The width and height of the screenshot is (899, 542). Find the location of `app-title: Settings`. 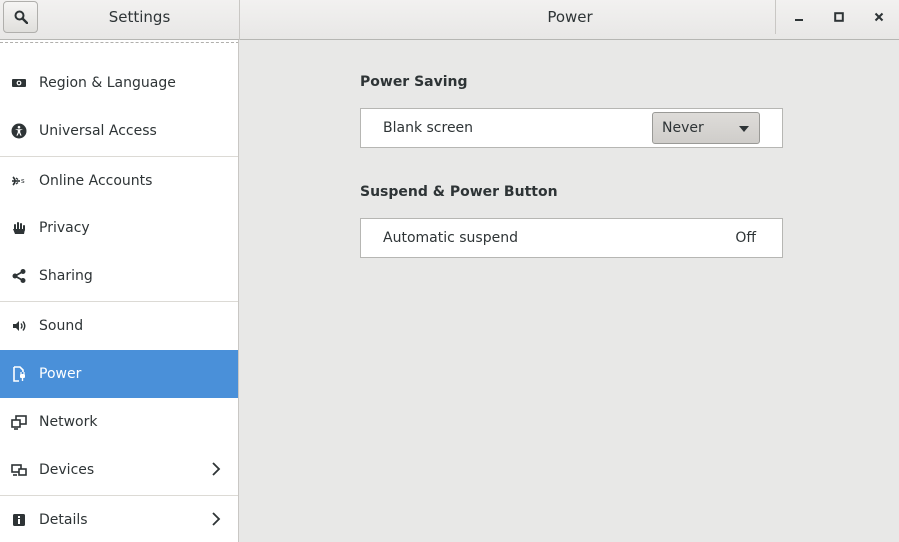

app-title: Settings is located at coordinates (139, 17).